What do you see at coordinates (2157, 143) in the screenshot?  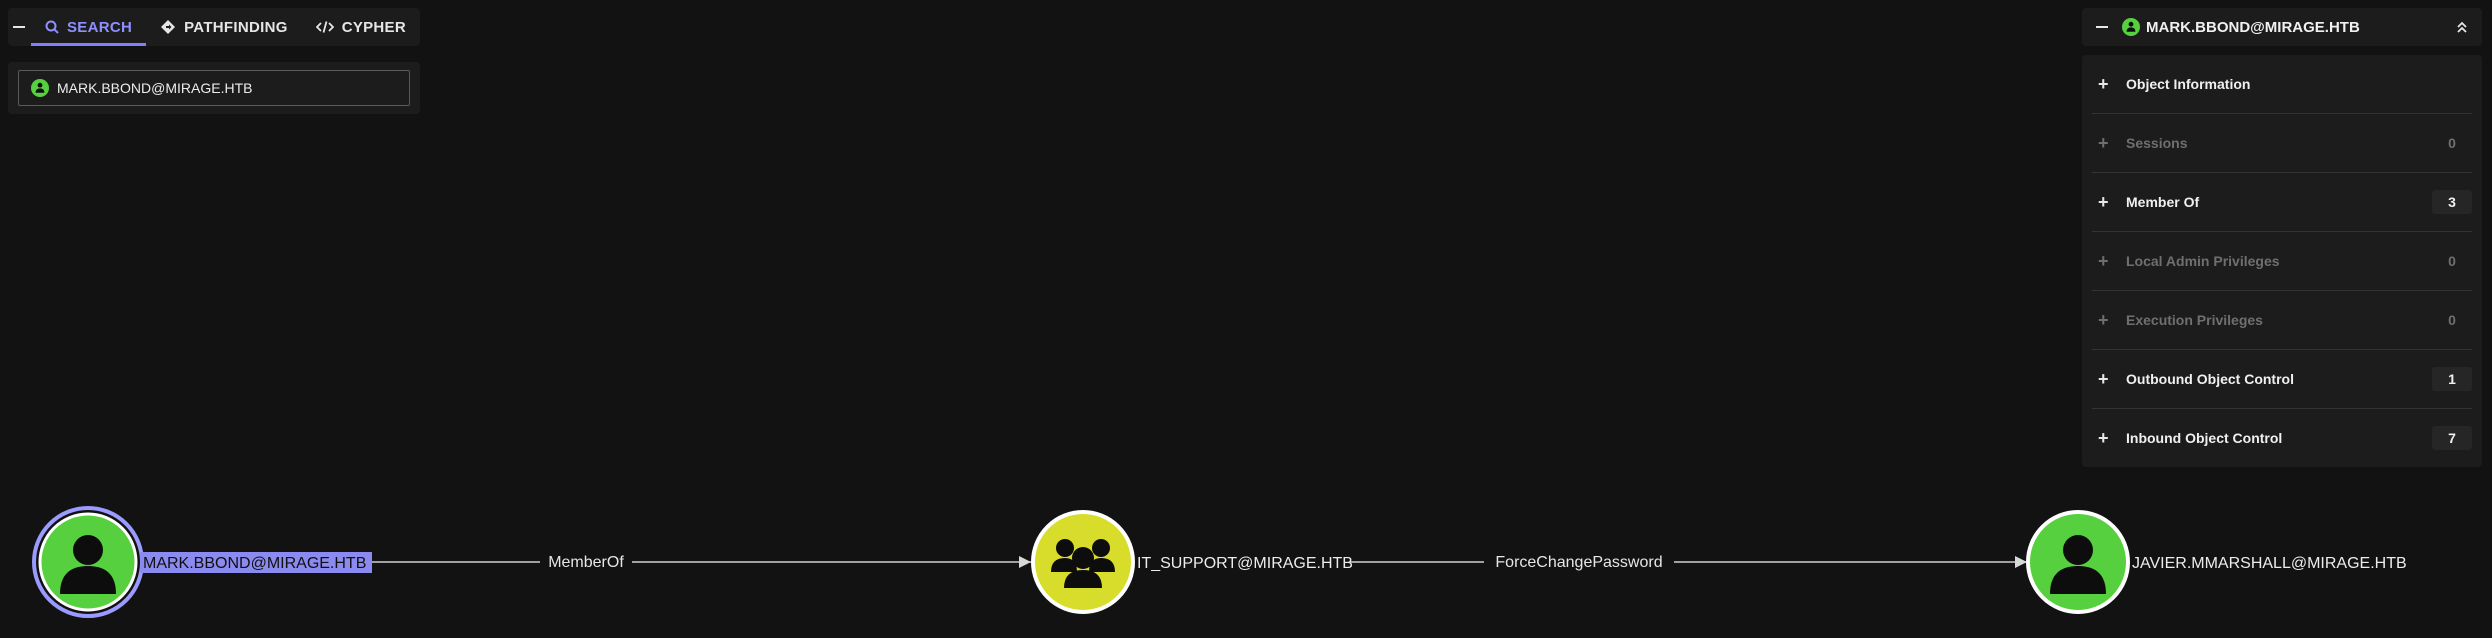 I see `section-label: Sessions` at bounding box center [2157, 143].